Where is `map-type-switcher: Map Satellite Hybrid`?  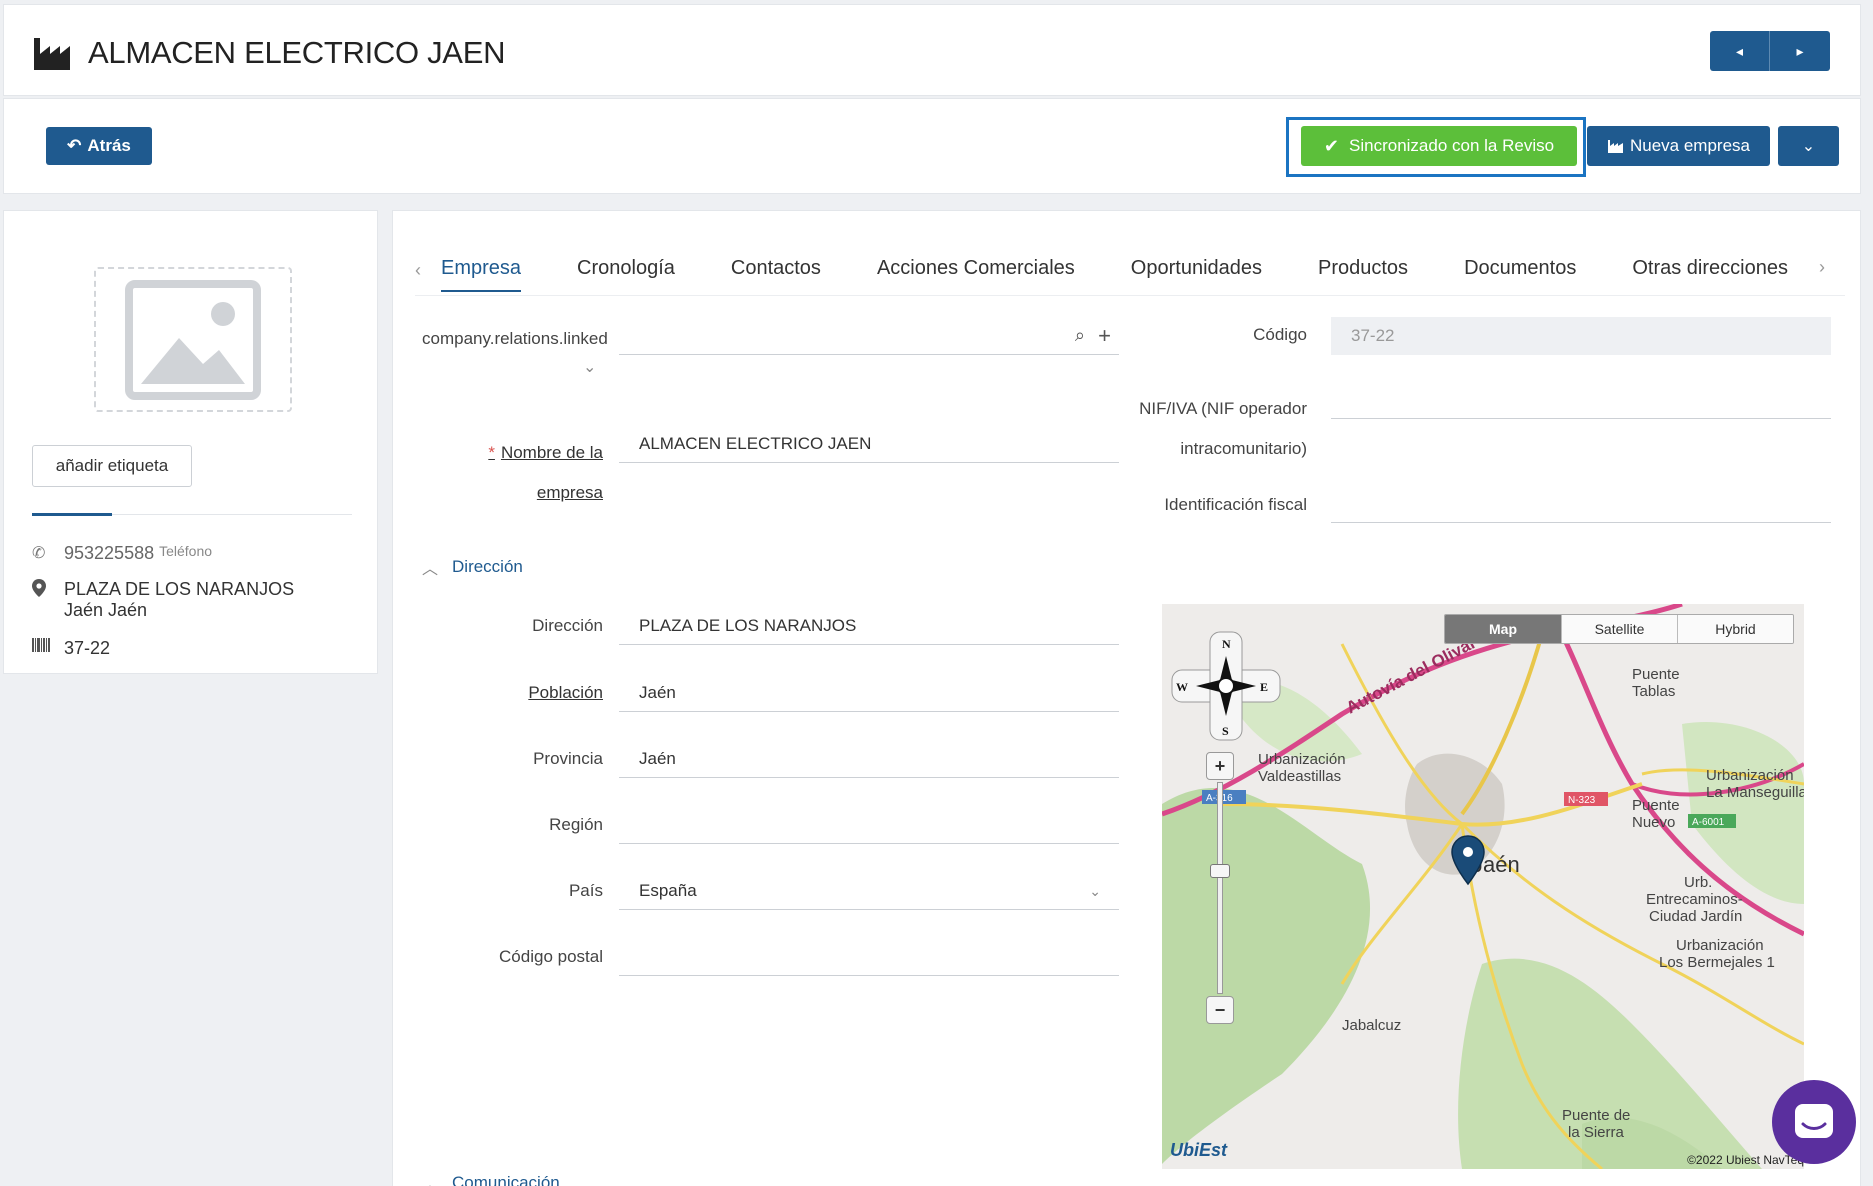
map-type-switcher: Map Satellite Hybrid is located at coordinates (1619, 629).